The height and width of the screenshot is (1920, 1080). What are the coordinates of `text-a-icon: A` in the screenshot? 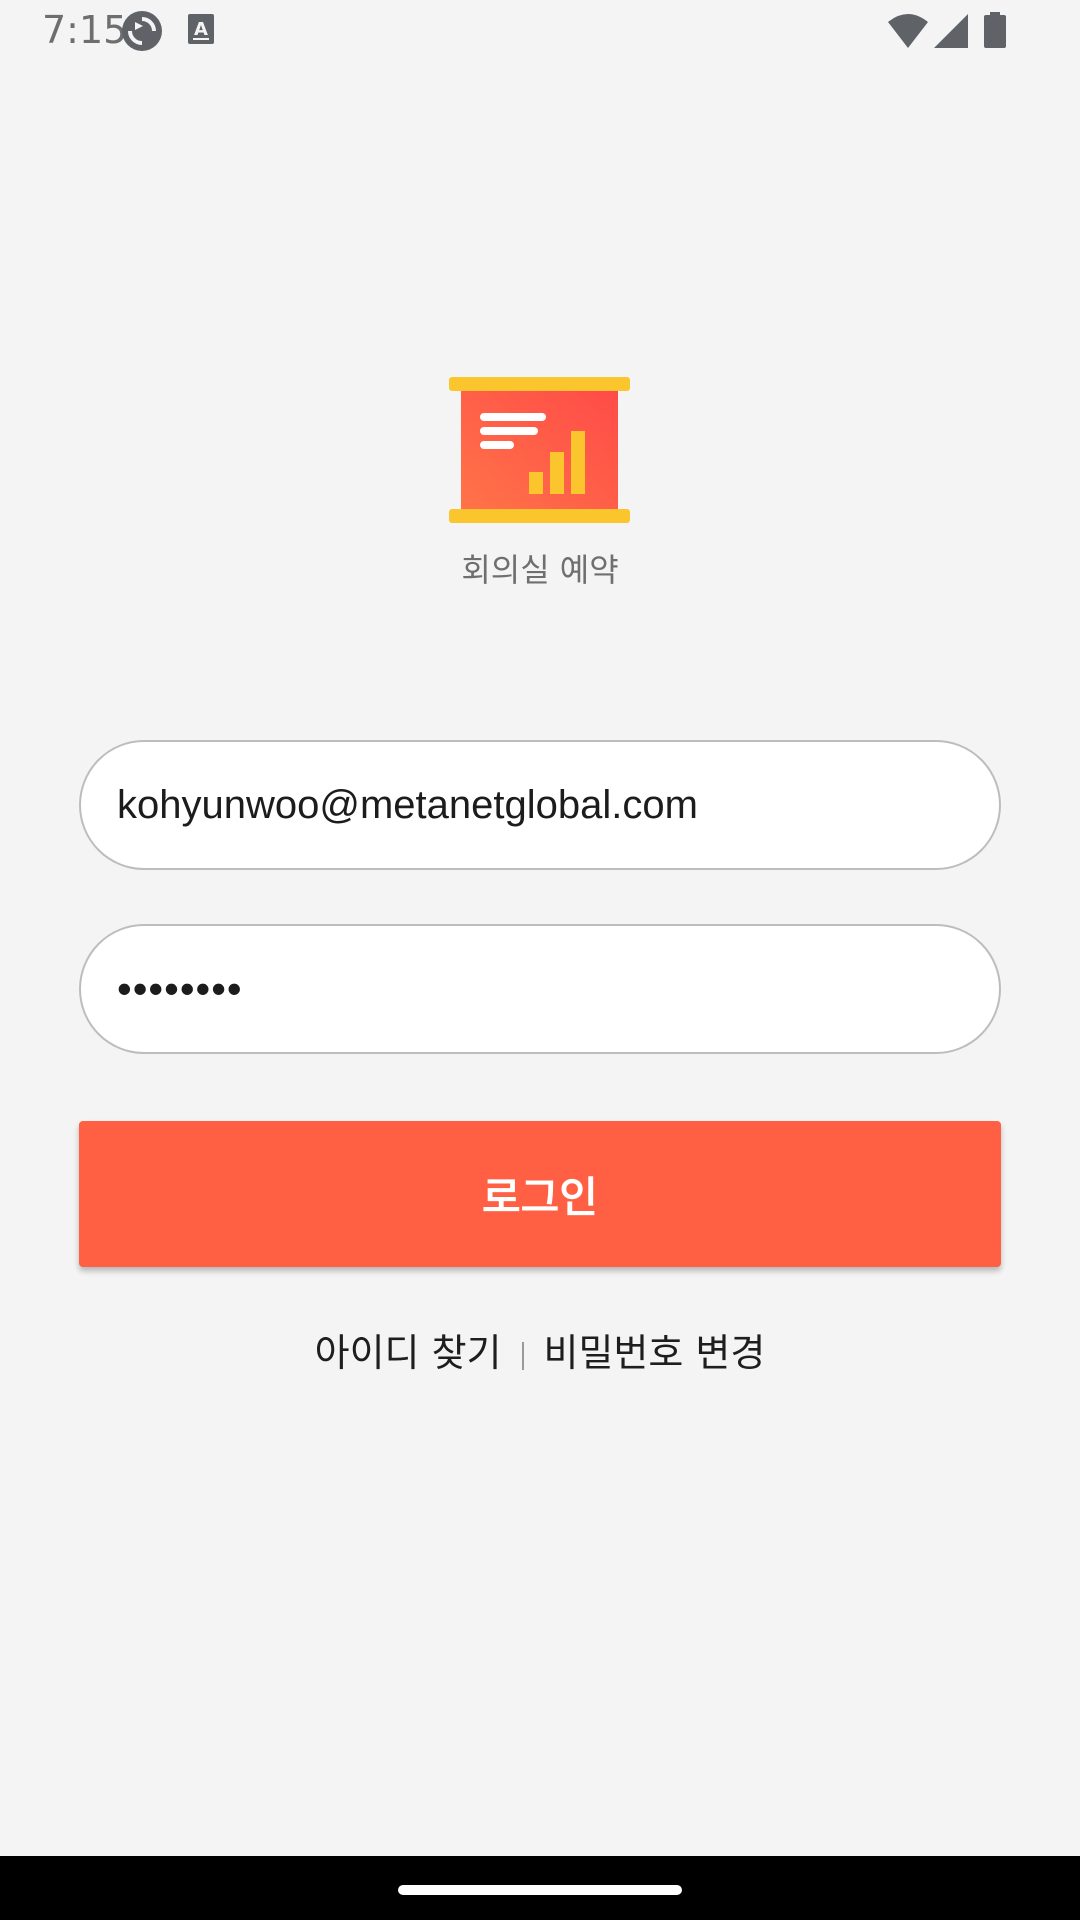 It's located at (201, 29).